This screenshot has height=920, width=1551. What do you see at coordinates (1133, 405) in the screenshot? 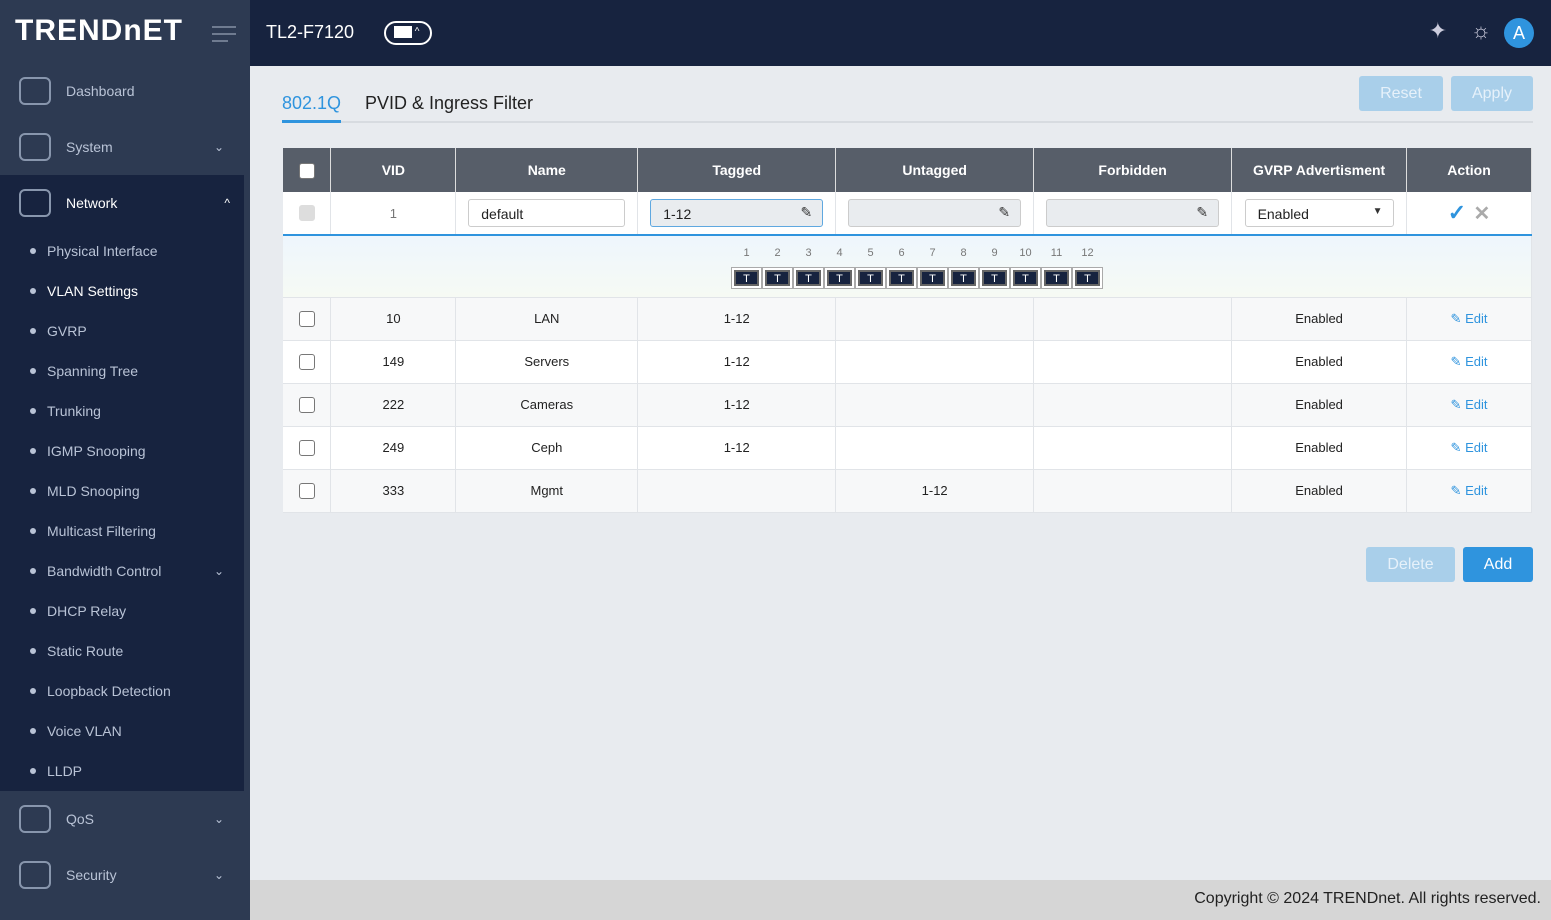
I see `forbidden-cell` at bounding box center [1133, 405].